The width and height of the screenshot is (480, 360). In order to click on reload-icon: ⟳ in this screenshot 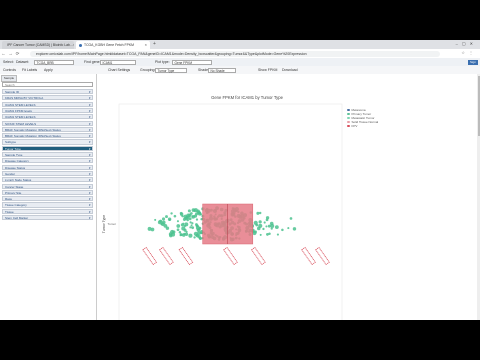, I will do `click(17, 54)`.